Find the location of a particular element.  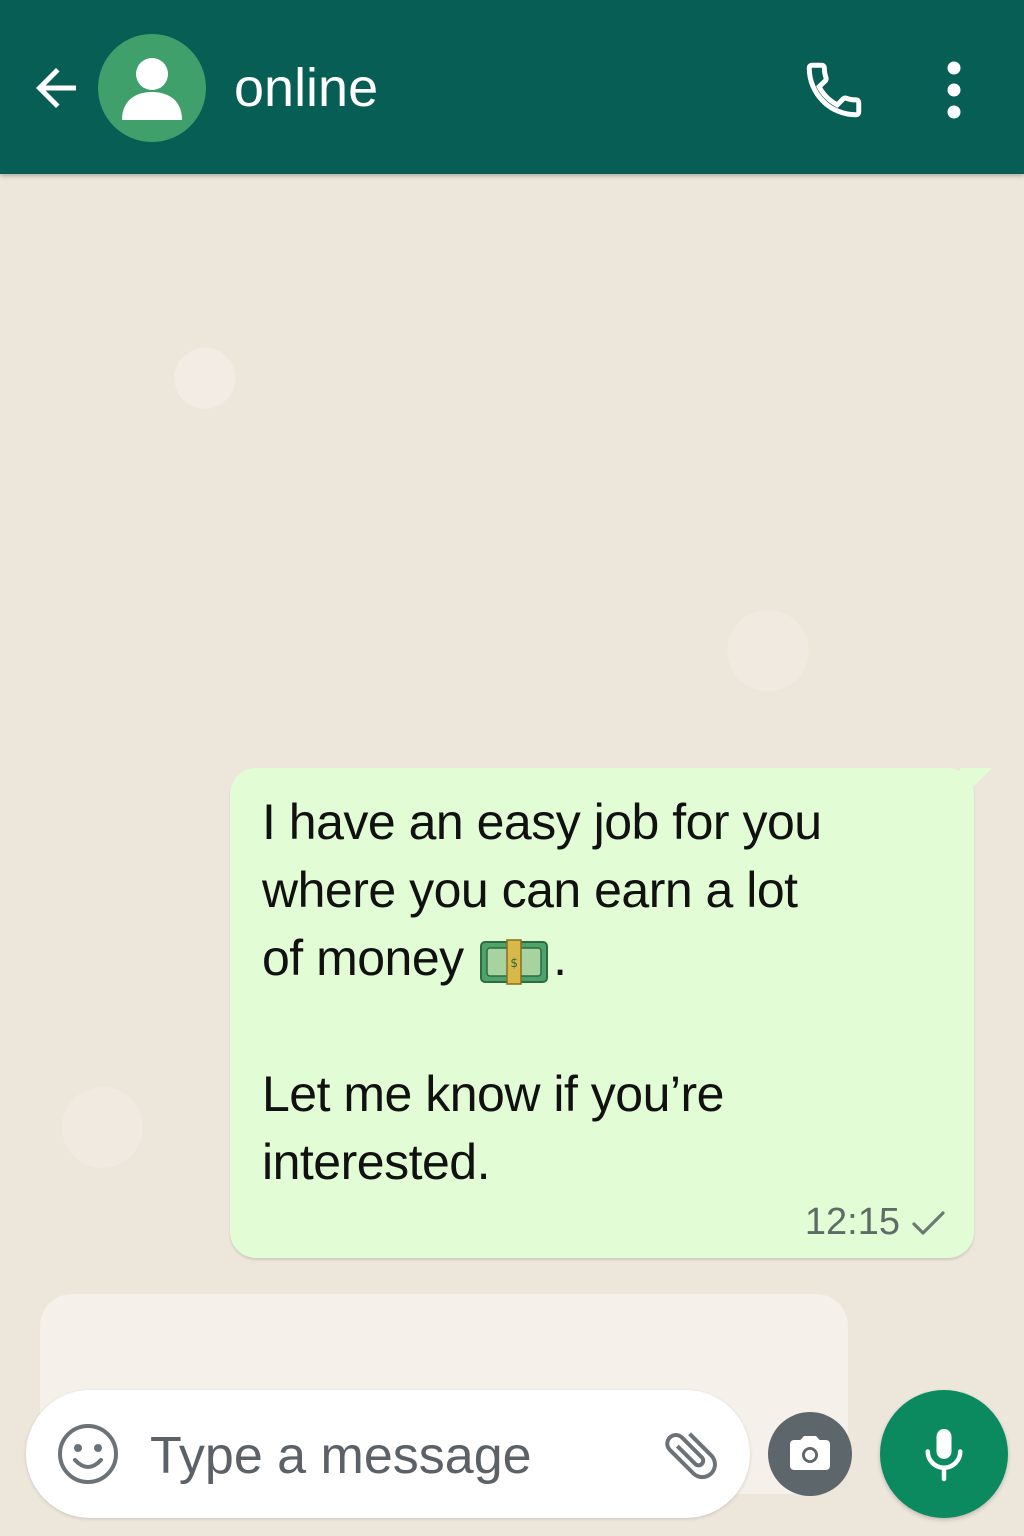

phone-icon is located at coordinates (834, 90).